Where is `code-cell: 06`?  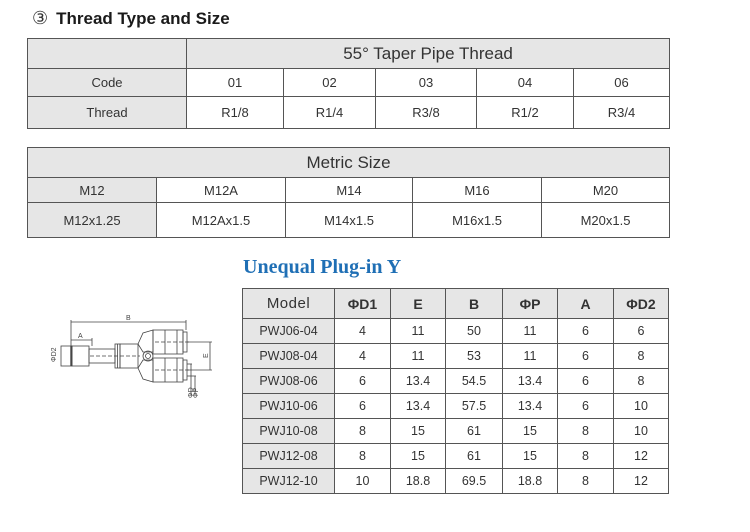 code-cell: 06 is located at coordinates (621, 82).